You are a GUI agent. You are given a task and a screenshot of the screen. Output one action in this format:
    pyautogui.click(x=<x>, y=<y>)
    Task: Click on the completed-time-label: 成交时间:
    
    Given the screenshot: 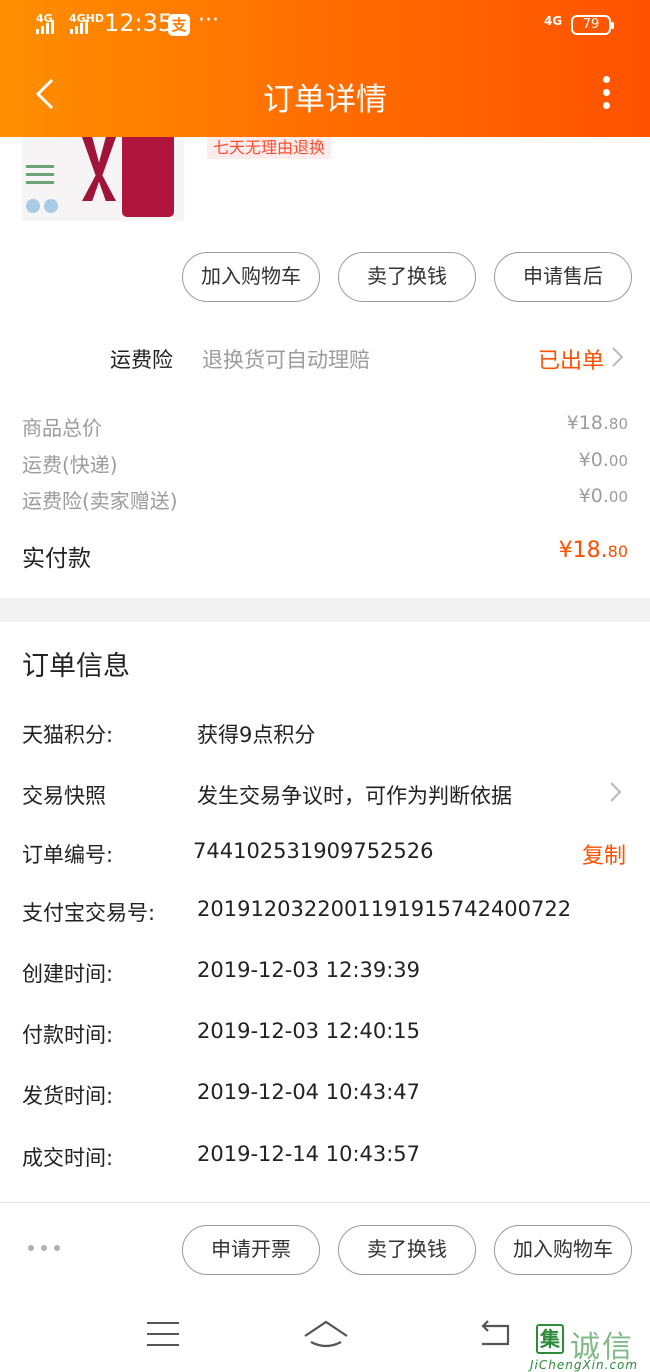 What is the action you would take?
    pyautogui.click(x=68, y=1158)
    